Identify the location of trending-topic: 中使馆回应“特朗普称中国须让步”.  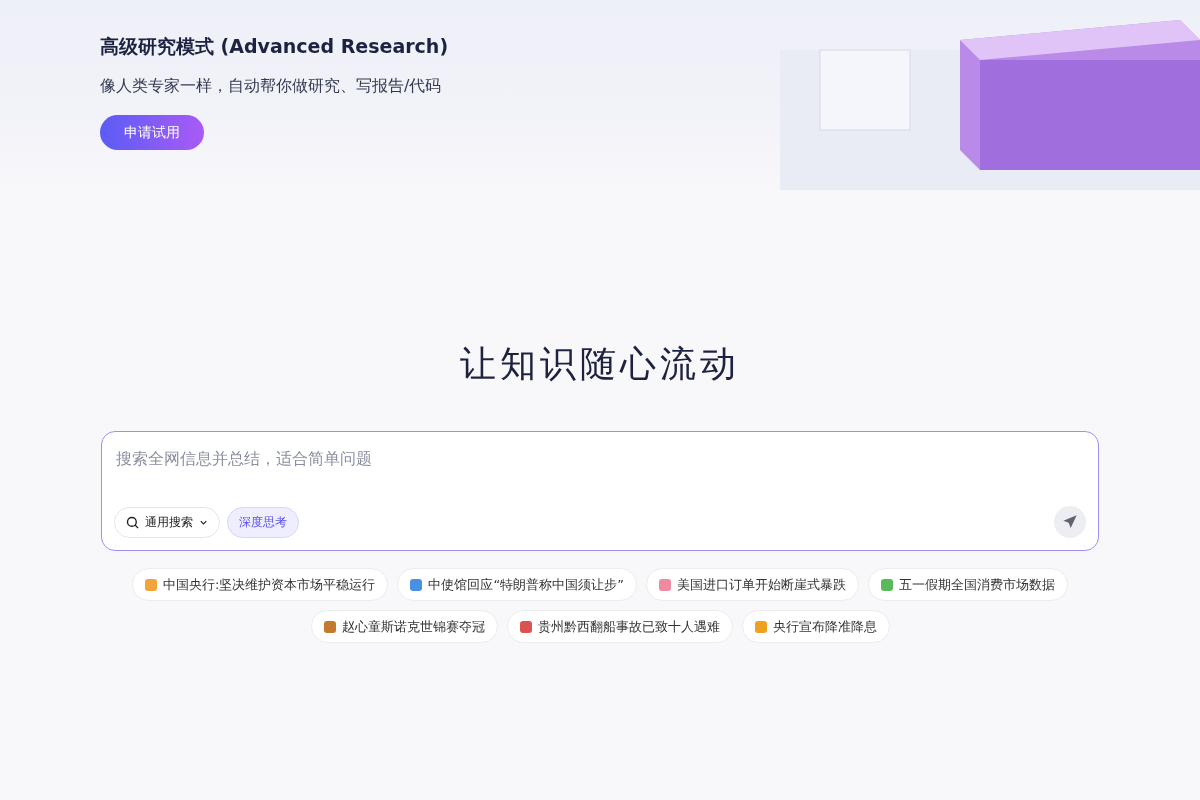
(517, 584).